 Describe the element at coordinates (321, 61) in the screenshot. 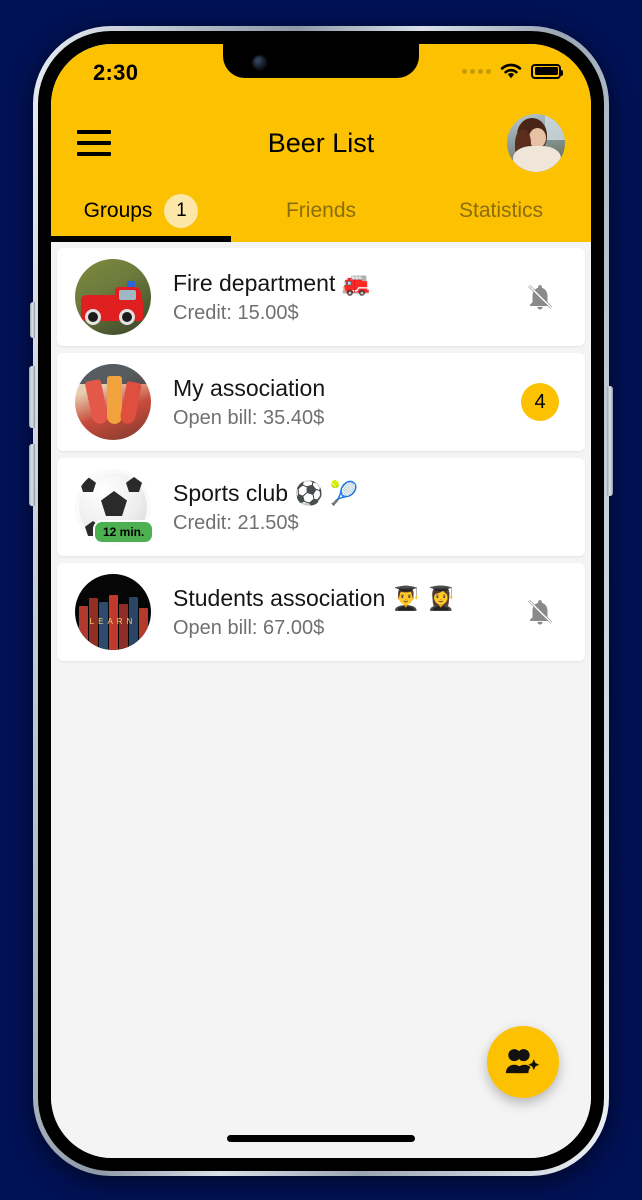

I see `notch` at that location.